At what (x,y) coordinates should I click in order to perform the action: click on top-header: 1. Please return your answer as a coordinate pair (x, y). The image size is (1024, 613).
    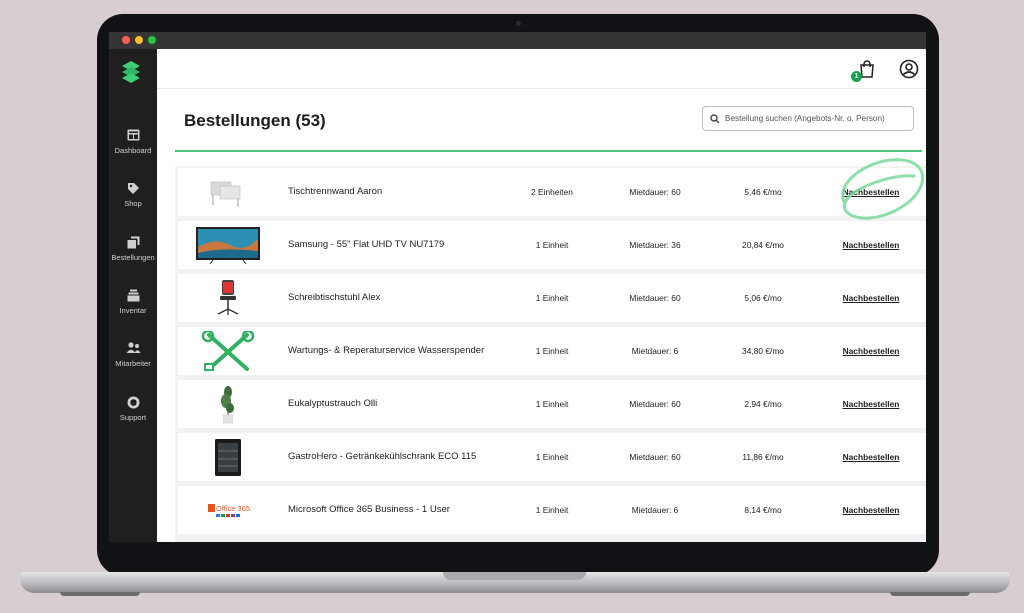
    Looking at the image, I should click on (541, 69).